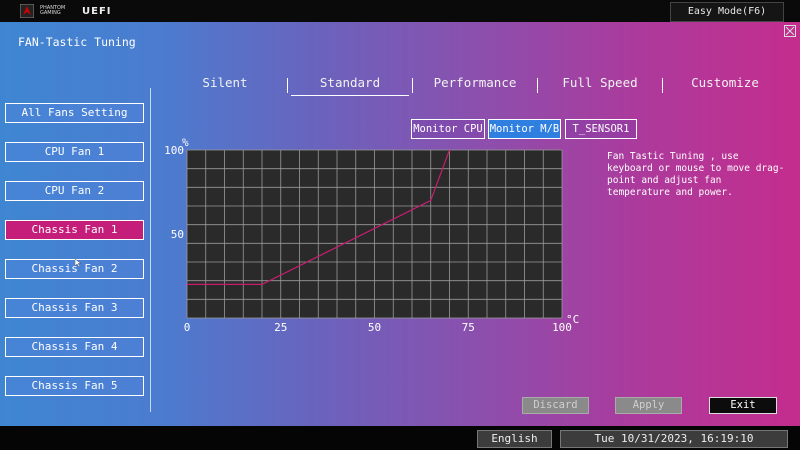 Image resolution: width=800 pixels, height=450 pixels. Describe the element at coordinates (97, 11) in the screenshot. I see `brand-line2: UEFI` at that location.